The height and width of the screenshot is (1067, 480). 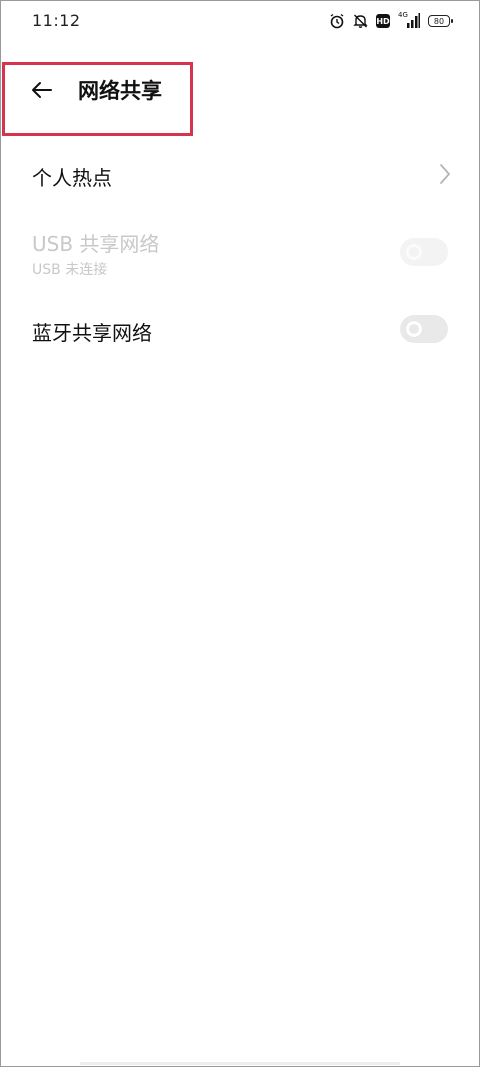 What do you see at coordinates (240, 330) in the screenshot?
I see `list-item-bluetooth-tethering: 蓝牙共享网络` at bounding box center [240, 330].